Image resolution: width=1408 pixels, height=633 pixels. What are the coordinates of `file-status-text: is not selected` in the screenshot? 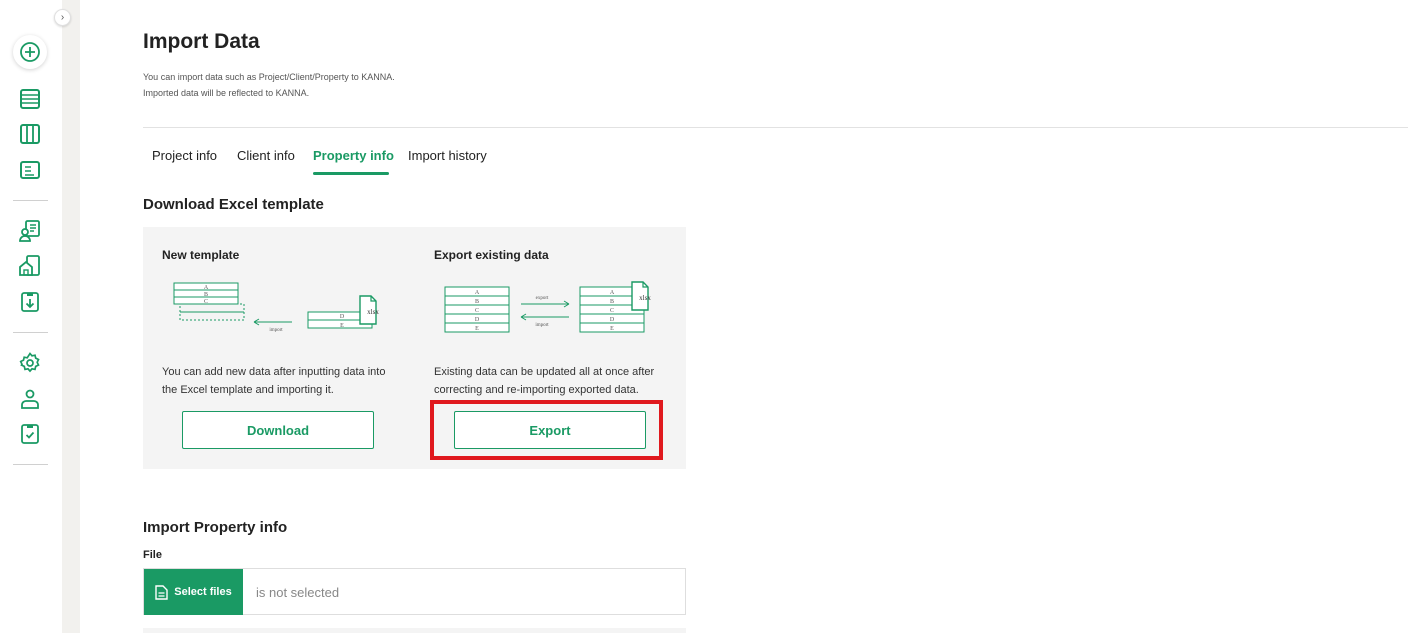 It's located at (298, 592).